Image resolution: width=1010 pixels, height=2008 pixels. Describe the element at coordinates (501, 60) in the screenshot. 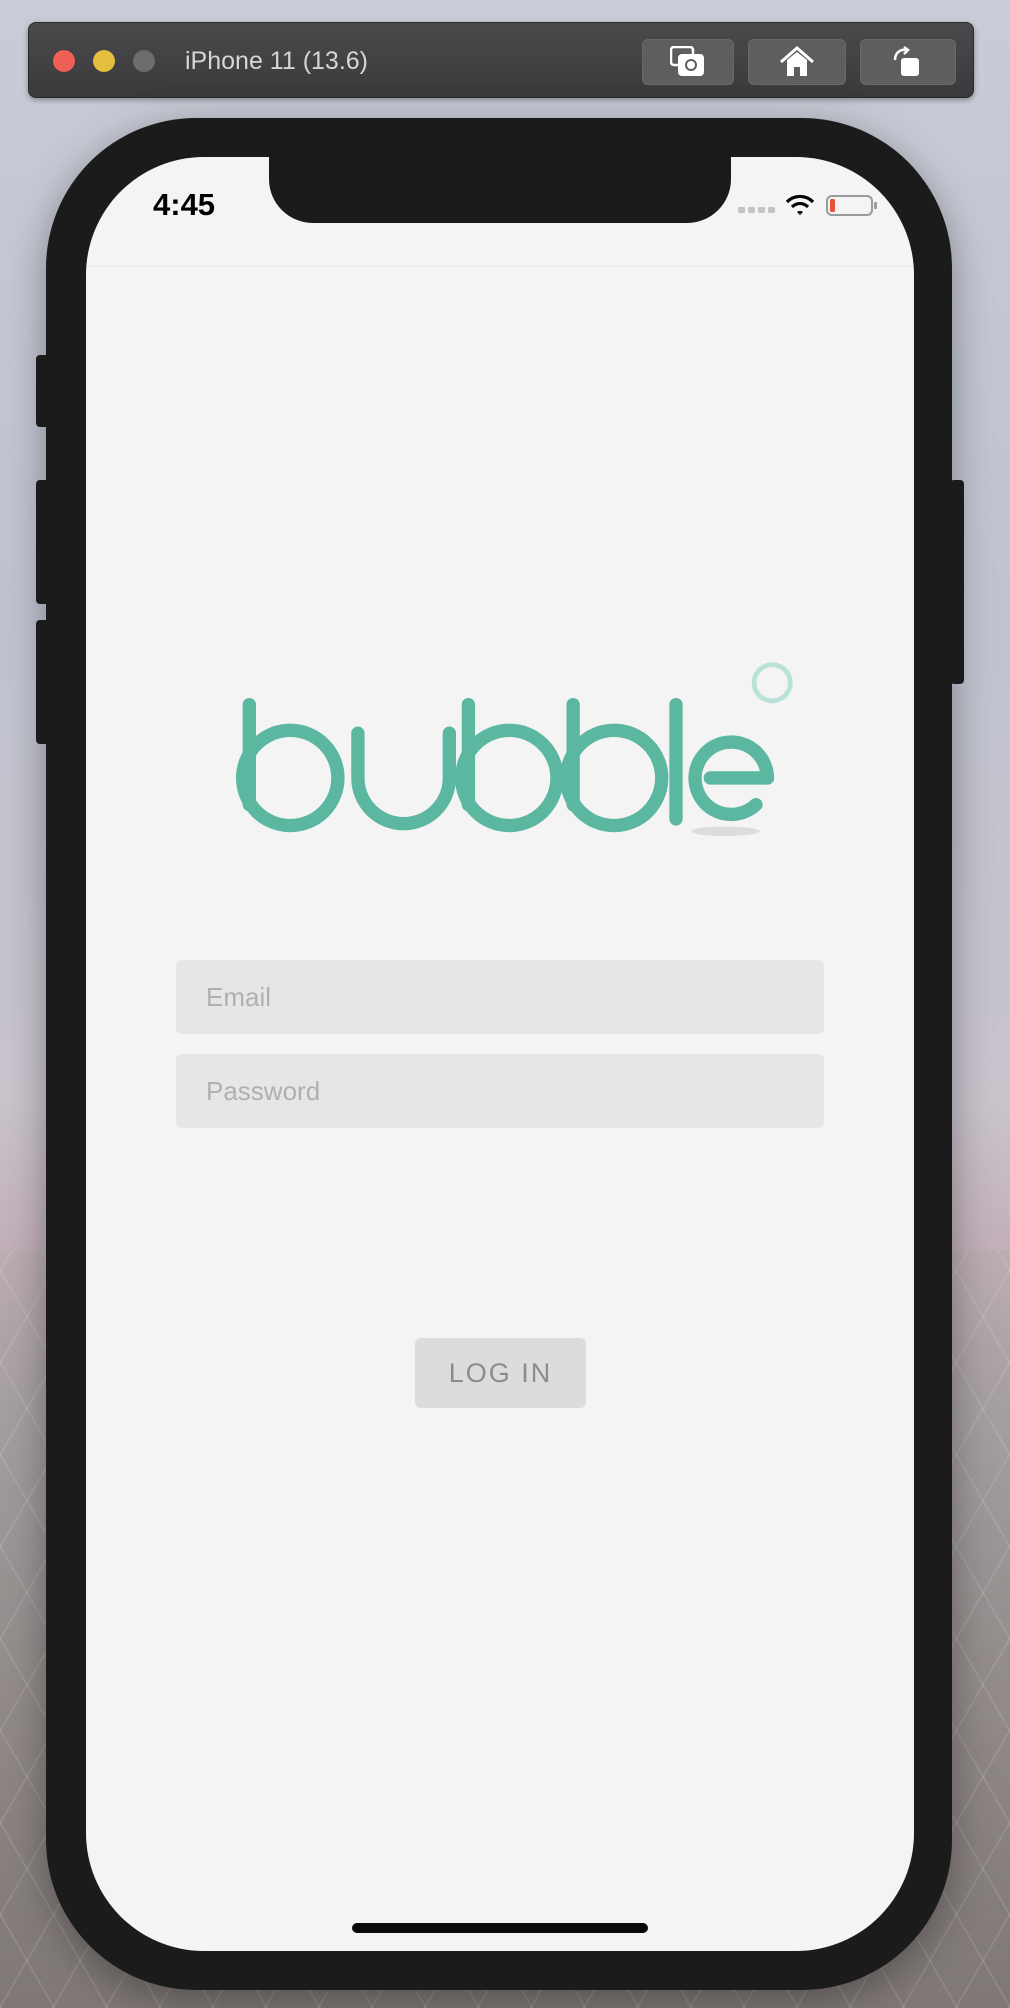

I see `simulator-toolbar: iPhone 11 (13.6)` at that location.